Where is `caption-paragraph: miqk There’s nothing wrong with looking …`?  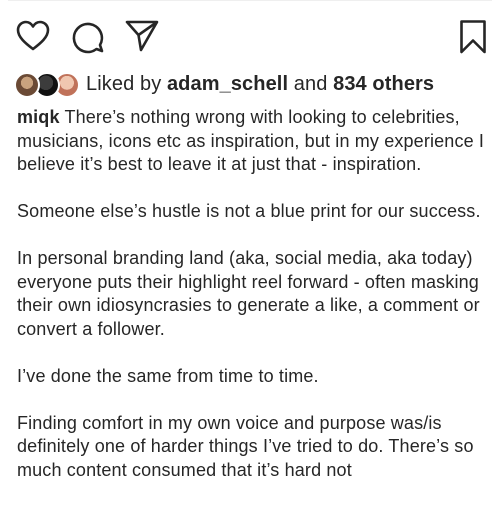
caption-paragraph: miqk There’s nothing wrong with looking … is located at coordinates (255, 141).